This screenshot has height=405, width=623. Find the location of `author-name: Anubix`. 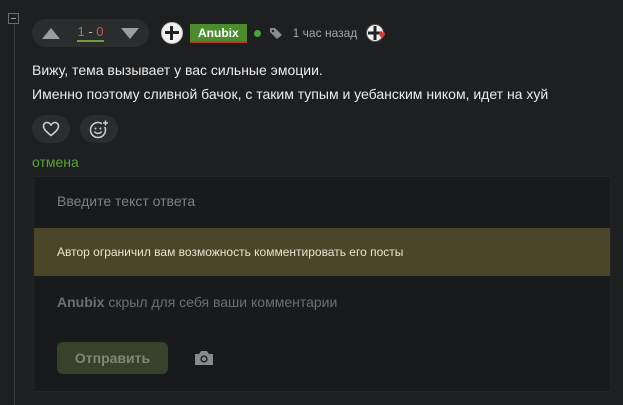

author-name: Anubix is located at coordinates (218, 33).